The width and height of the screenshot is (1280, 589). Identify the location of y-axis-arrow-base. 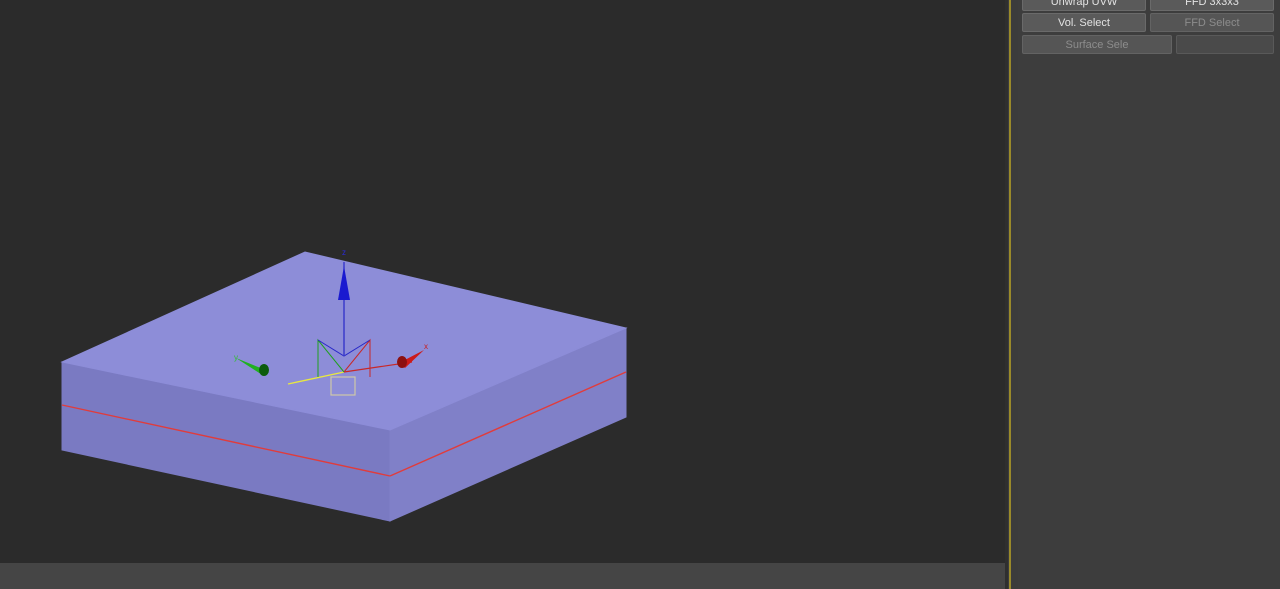
(264, 370).